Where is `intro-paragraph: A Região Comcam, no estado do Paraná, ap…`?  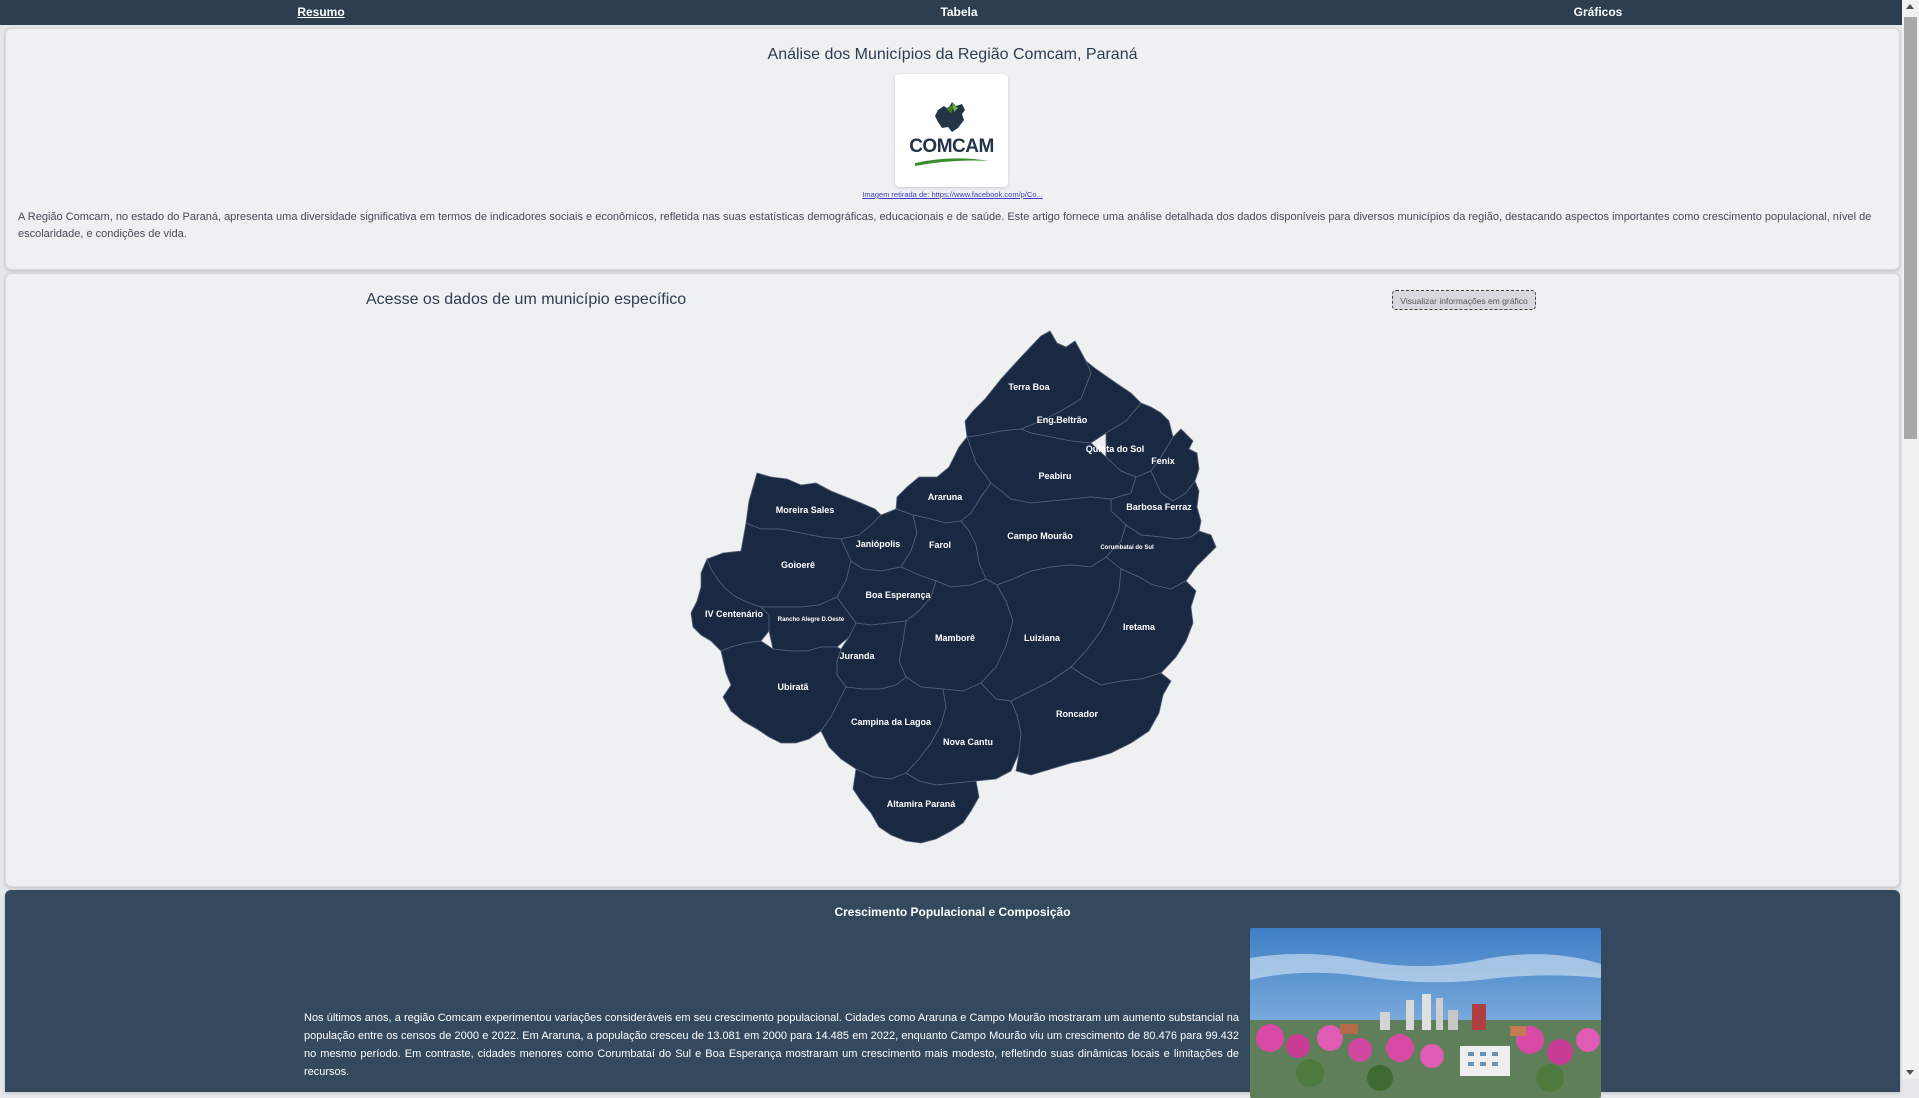
intro-paragraph: A Região Comcam, no estado do Paraná, ap… is located at coordinates (945, 225).